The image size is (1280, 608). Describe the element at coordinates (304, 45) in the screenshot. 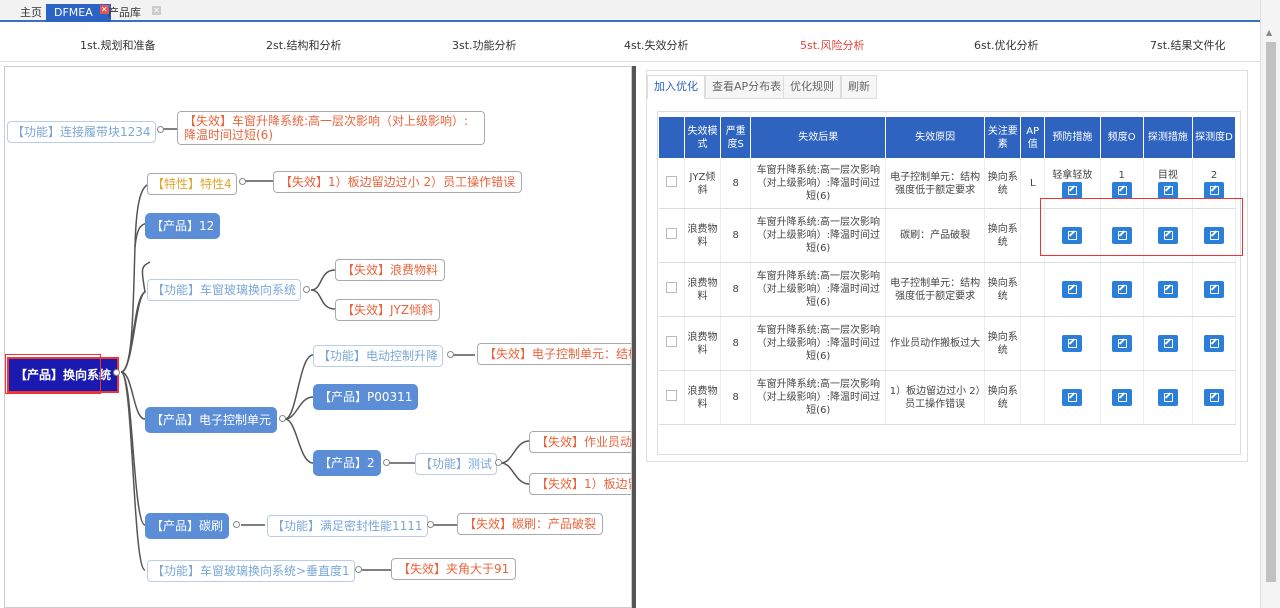

I see `step-structure: 2st.结构和分析` at that location.